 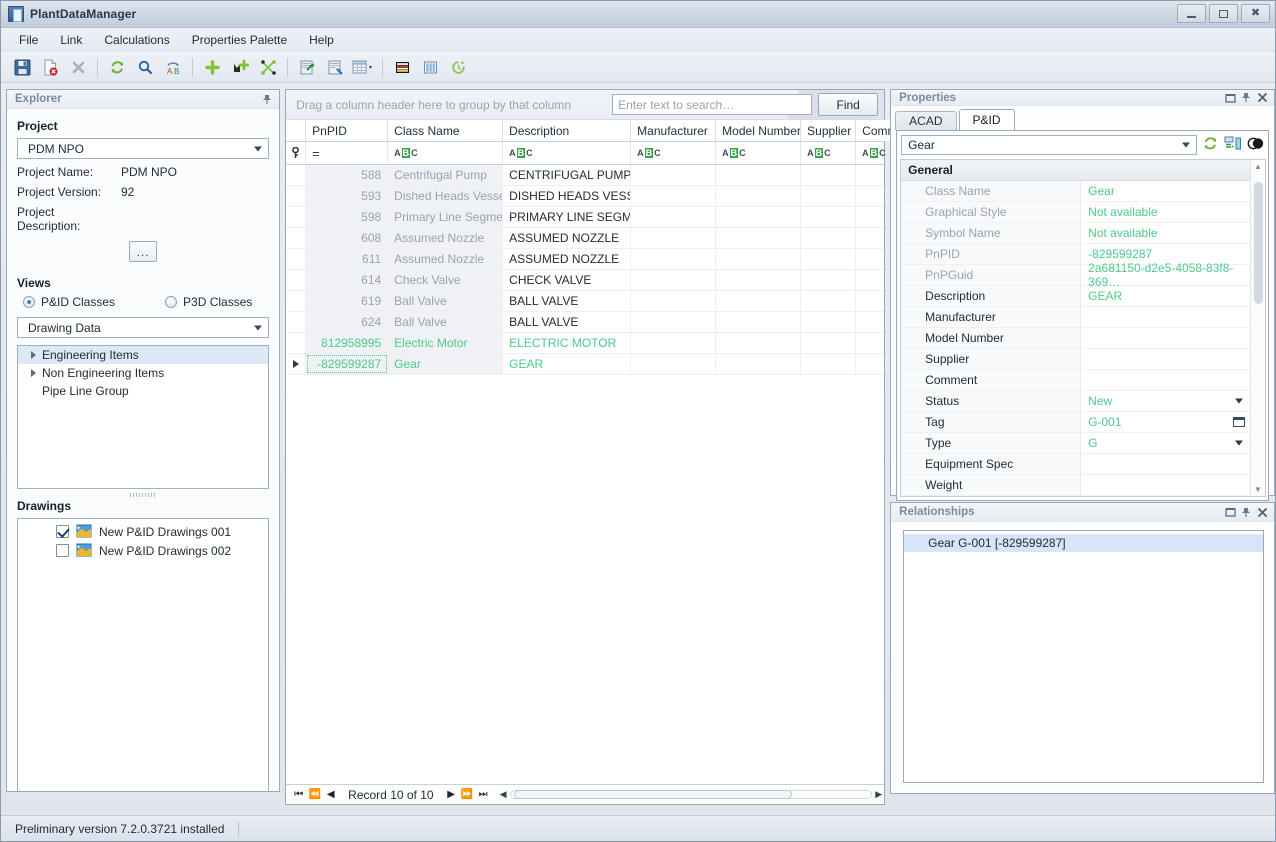 I want to click on refresh-icon, so click(x=1210, y=145).